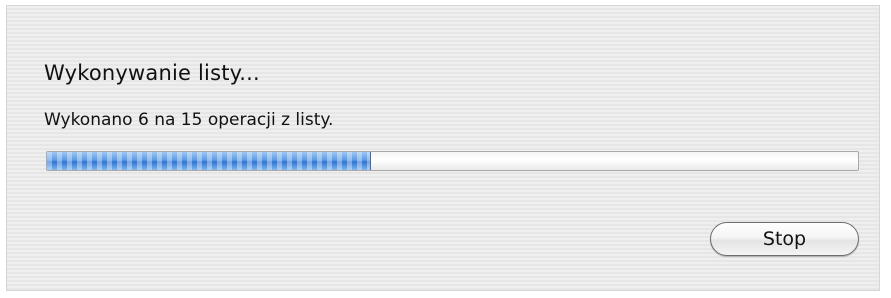  I want to click on stop-button: Stop, so click(784, 239).